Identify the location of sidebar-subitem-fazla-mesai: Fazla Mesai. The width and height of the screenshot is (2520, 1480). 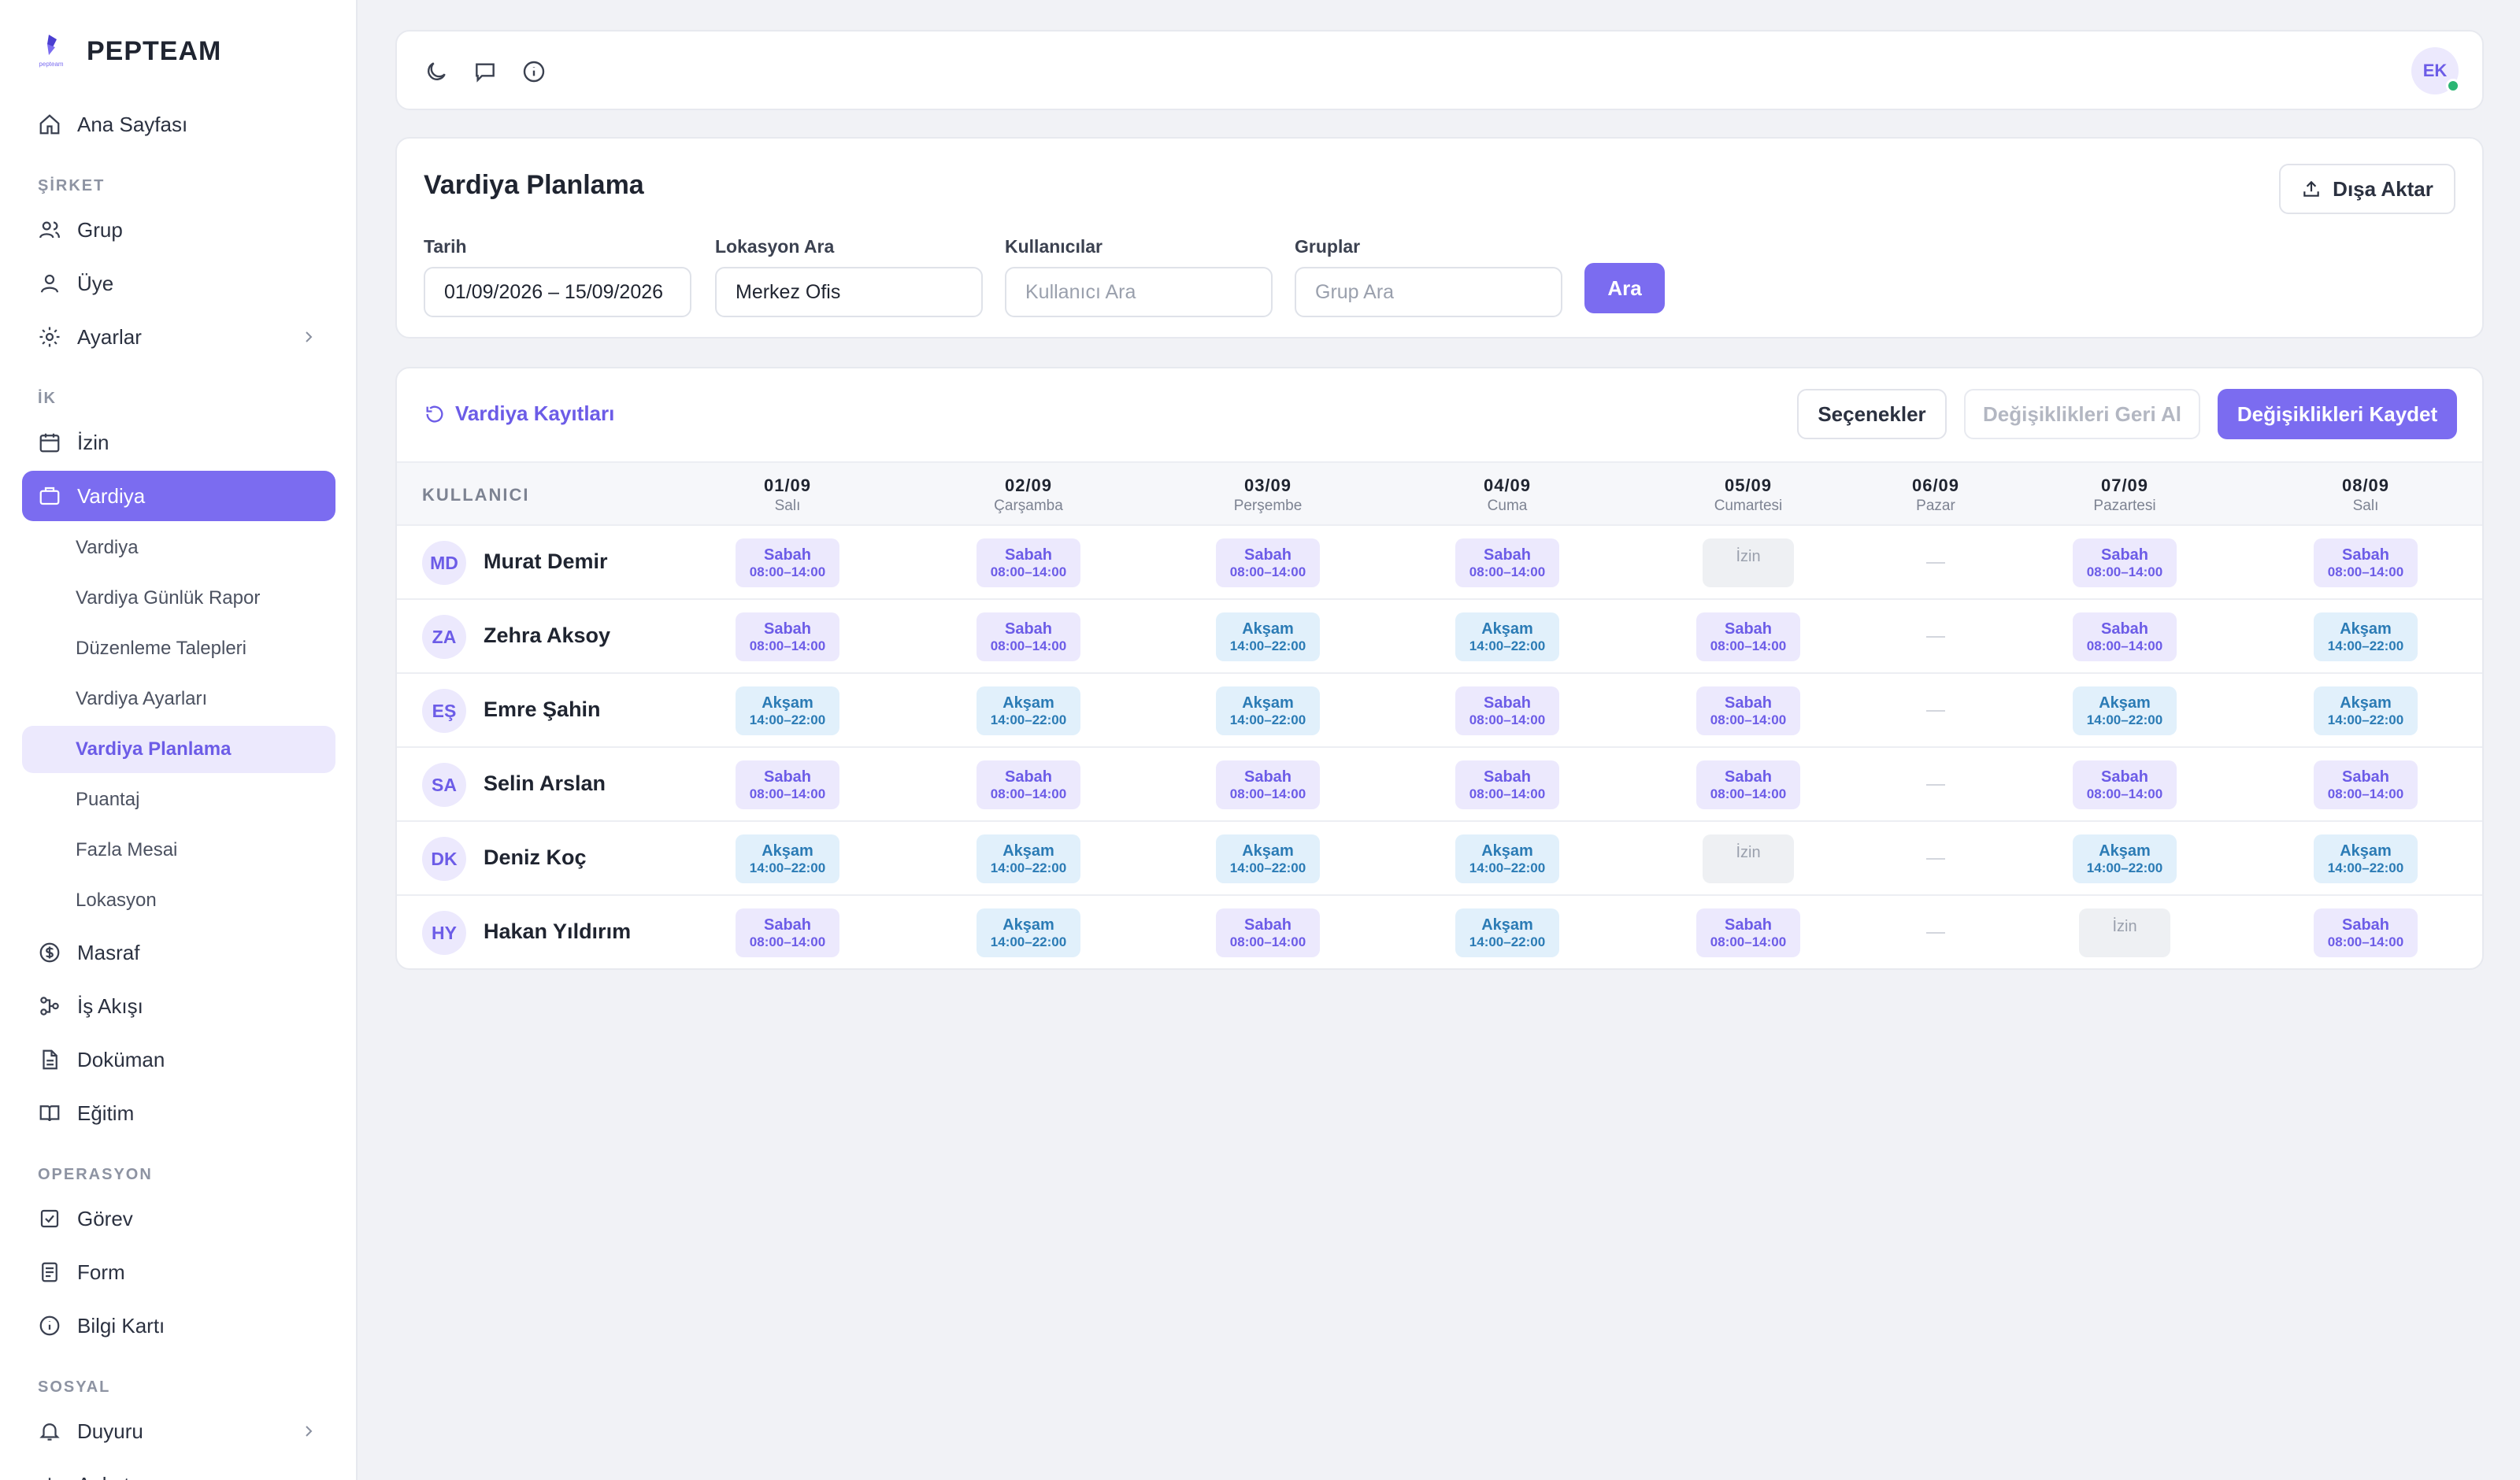
(178, 850).